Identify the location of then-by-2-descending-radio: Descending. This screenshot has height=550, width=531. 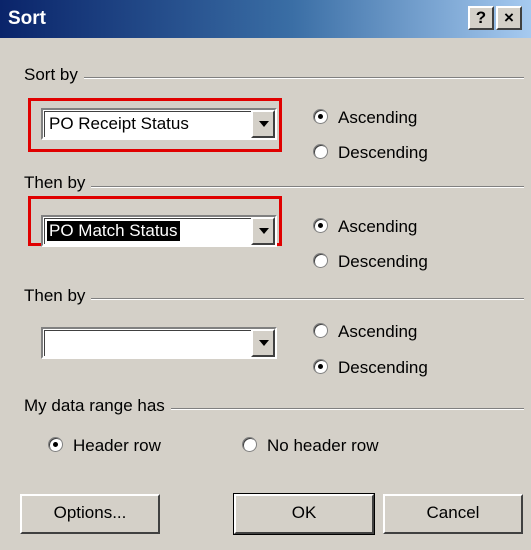
(370, 368).